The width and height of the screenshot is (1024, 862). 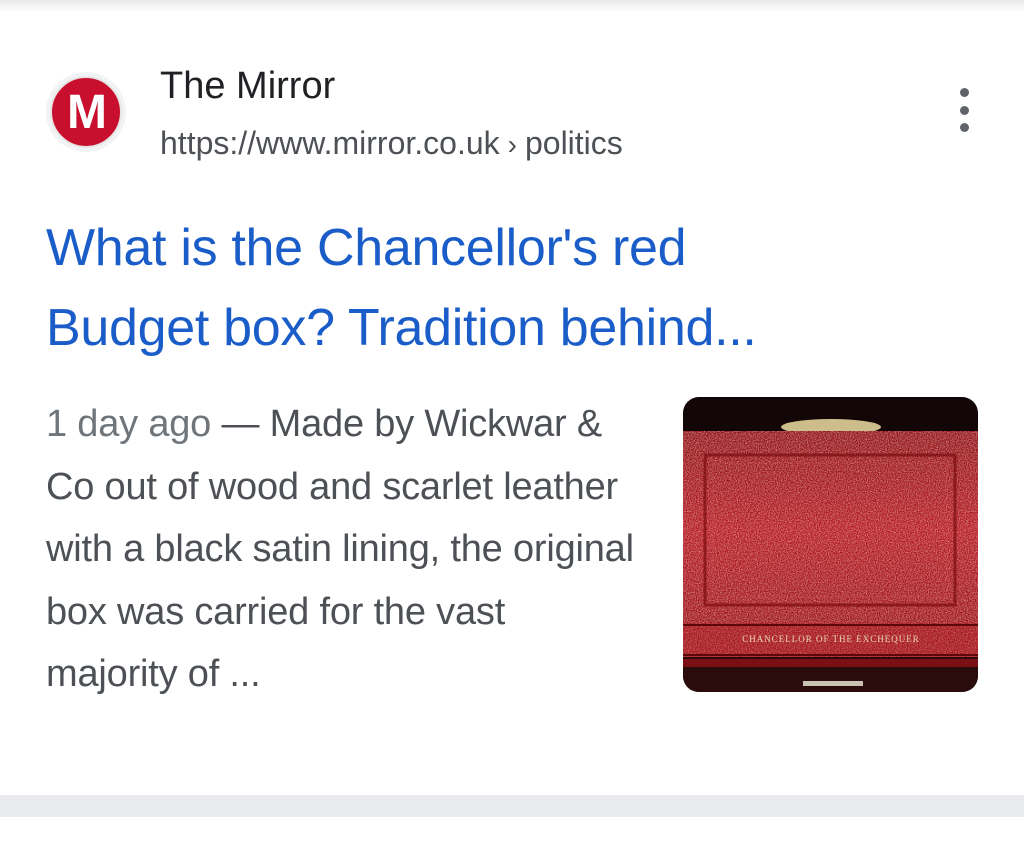 I want to click on box-caption: CHANCELLOR OF THE EXCHEQUER, so click(x=831, y=639).